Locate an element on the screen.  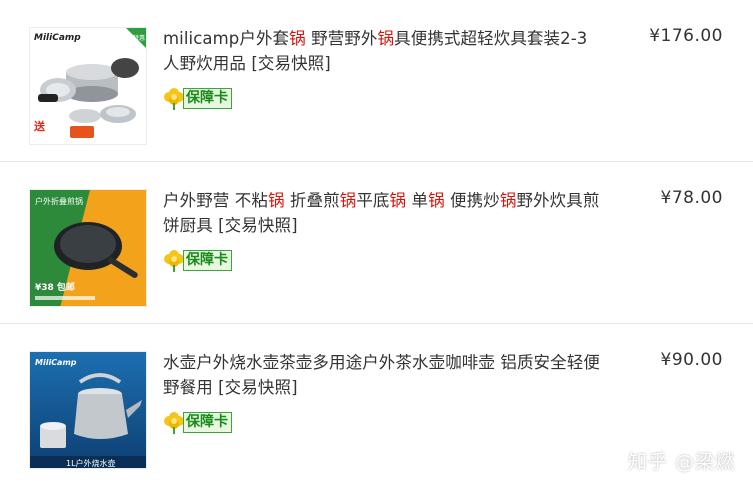
image-caption-text: 1L户外烧水壶 is located at coordinates (91, 463).